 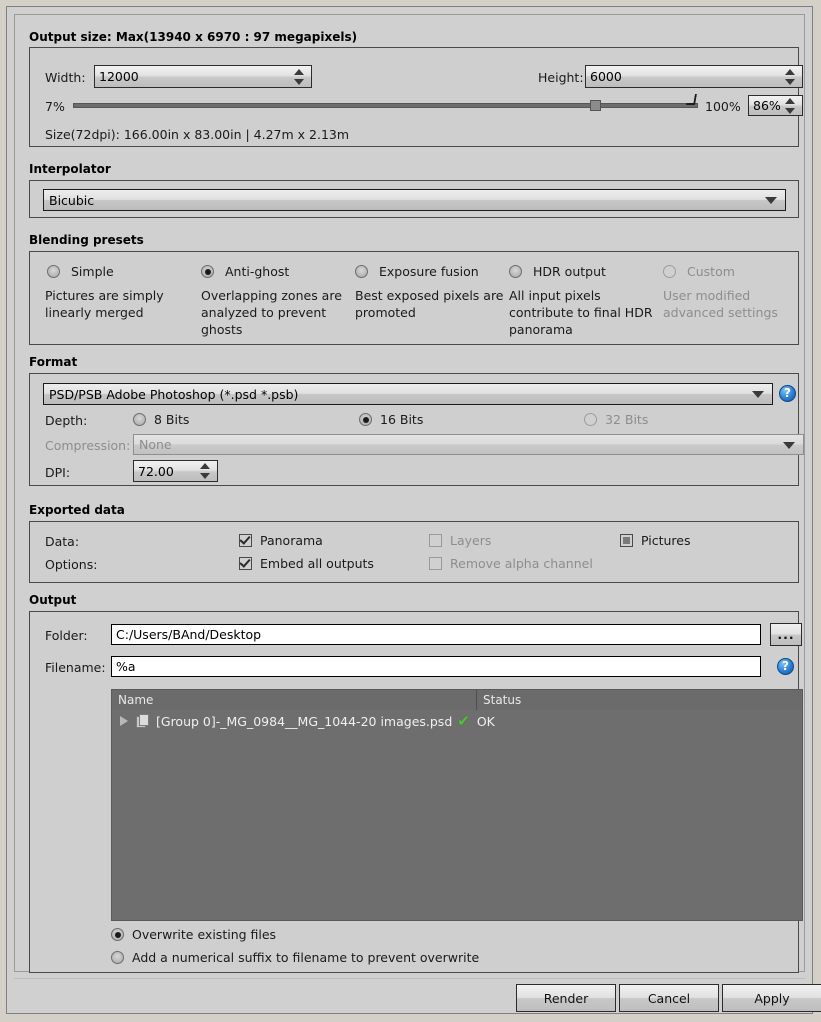 What do you see at coordinates (385, 105) in the screenshot?
I see `size-slider-track` at bounding box center [385, 105].